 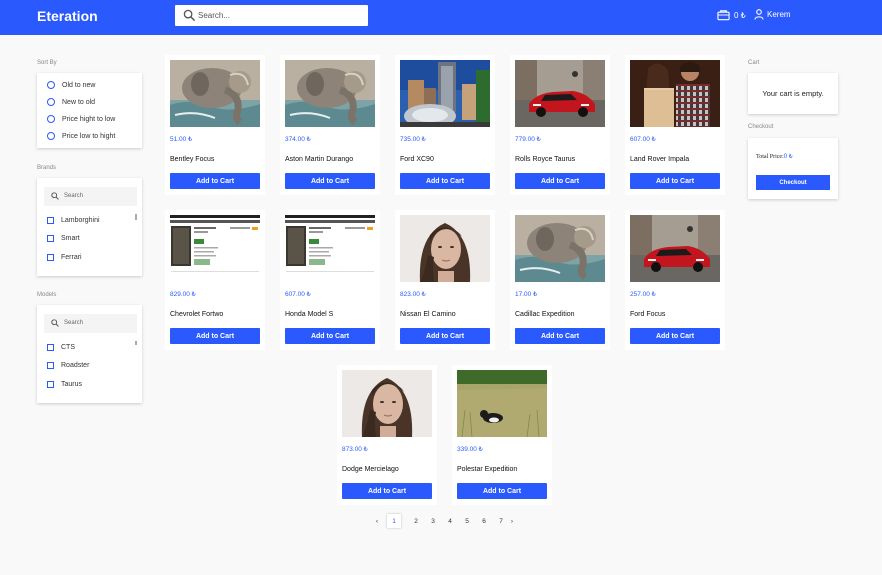 What do you see at coordinates (355, 449) in the screenshot?
I see `product-price: 873.00 ₺` at bounding box center [355, 449].